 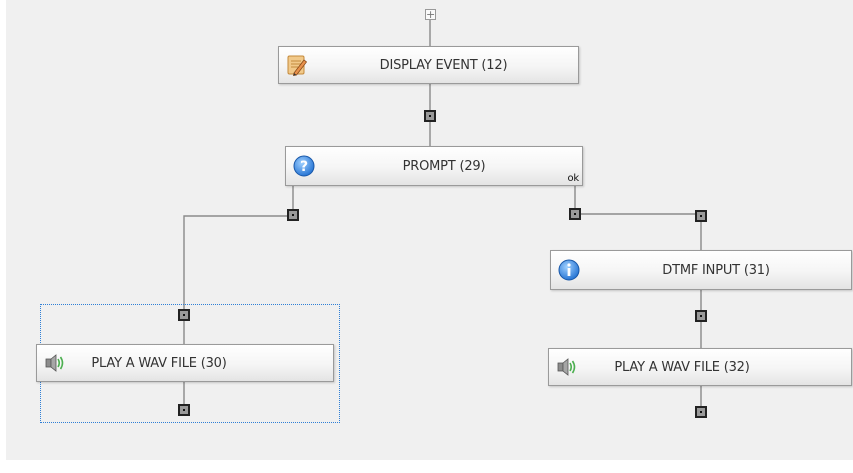 I want to click on node-dtmf-input: DTMF INPUT (31), so click(x=701, y=270).